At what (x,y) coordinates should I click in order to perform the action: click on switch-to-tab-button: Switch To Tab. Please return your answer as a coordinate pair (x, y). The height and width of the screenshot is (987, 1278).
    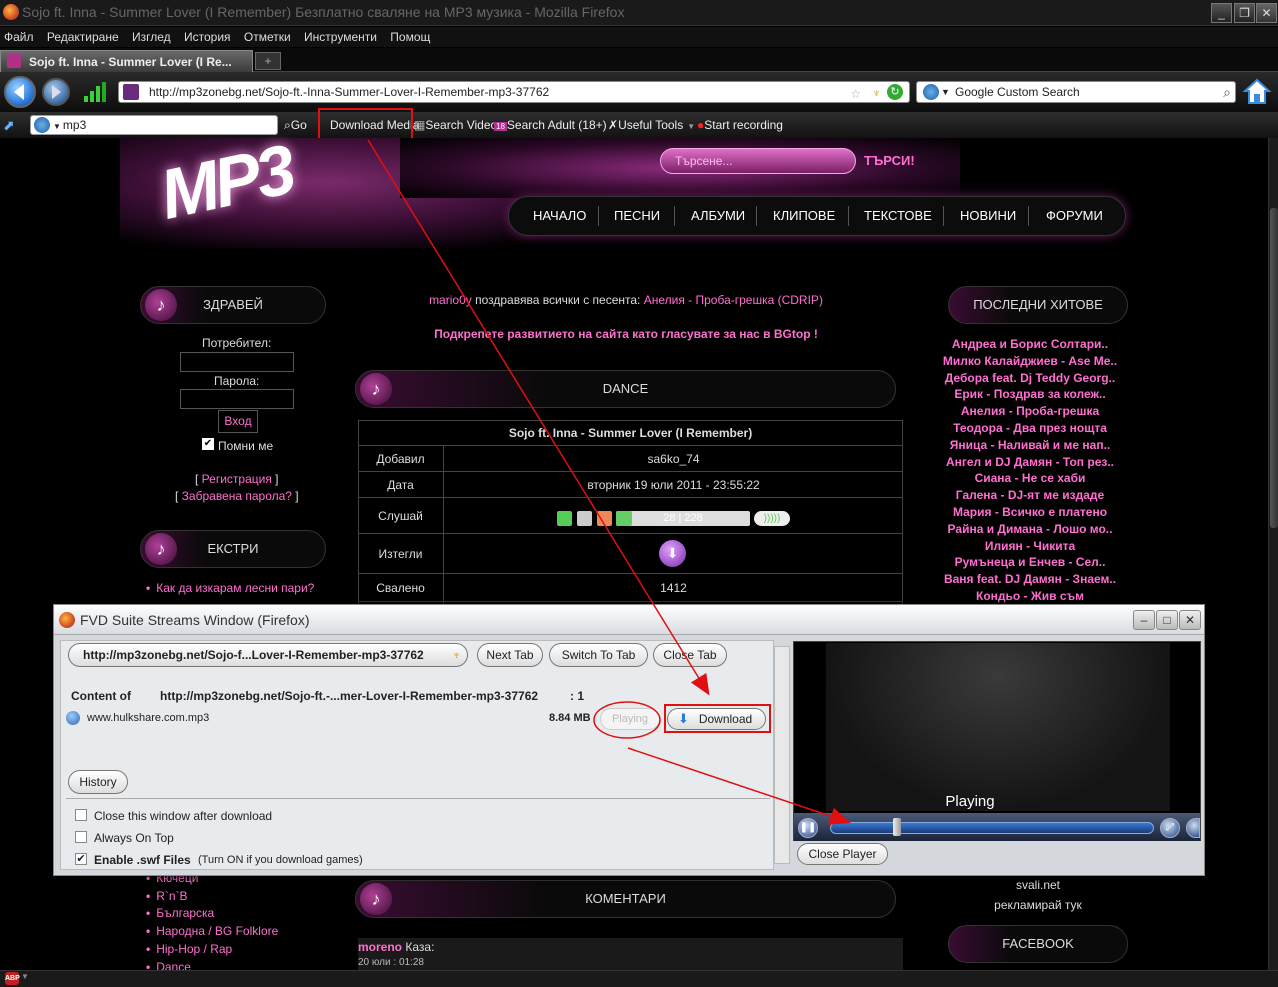
    Looking at the image, I should click on (598, 655).